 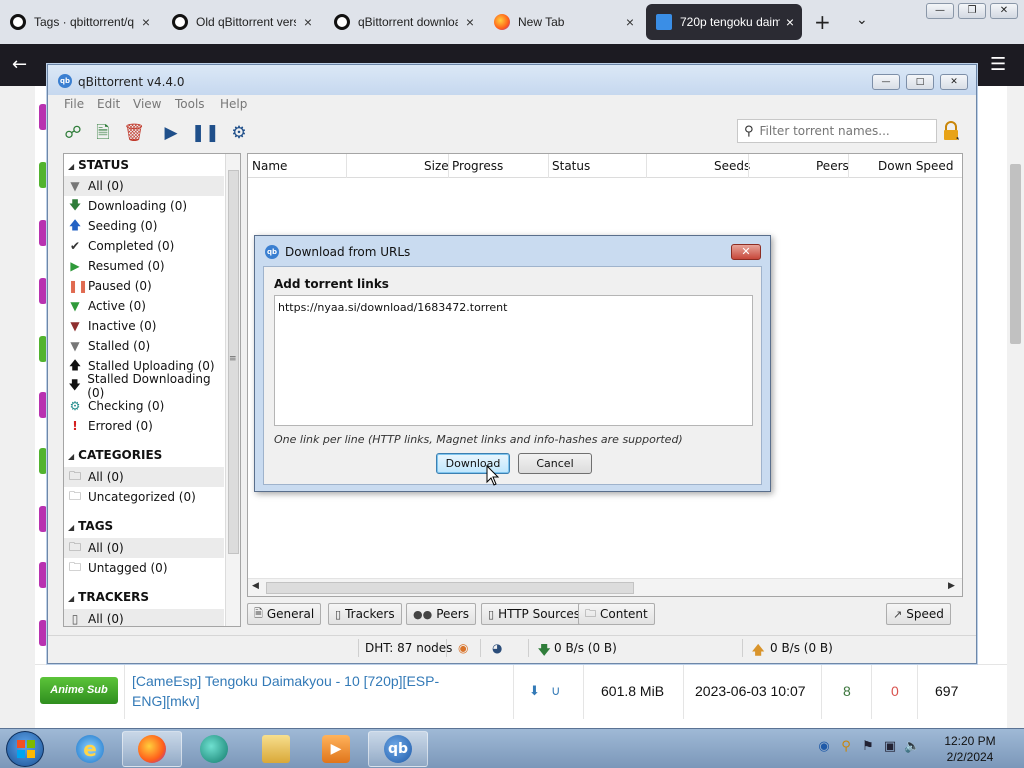 I want to click on status-all: ▼ All (0), so click(x=144, y=186).